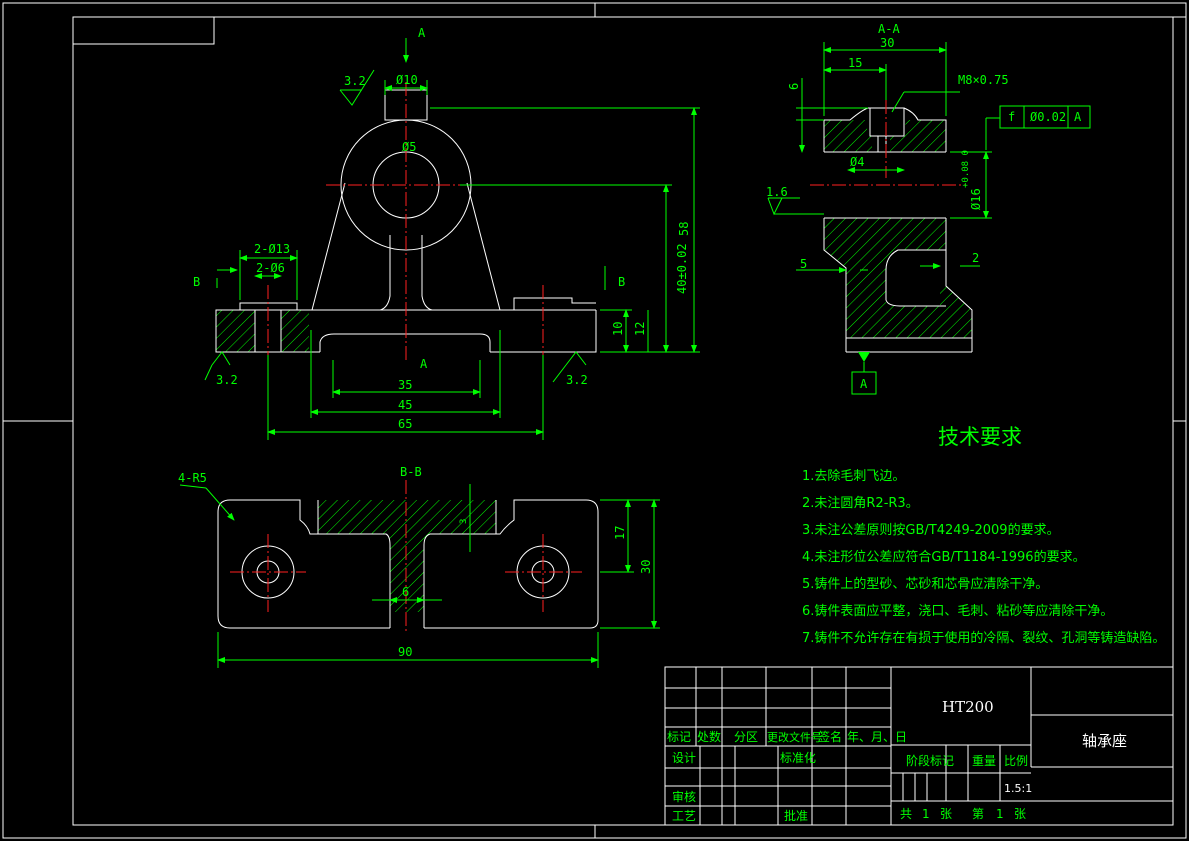 This screenshot has width=1189, height=841. I want to click on section-a-dim-30: 30, so click(887, 43).